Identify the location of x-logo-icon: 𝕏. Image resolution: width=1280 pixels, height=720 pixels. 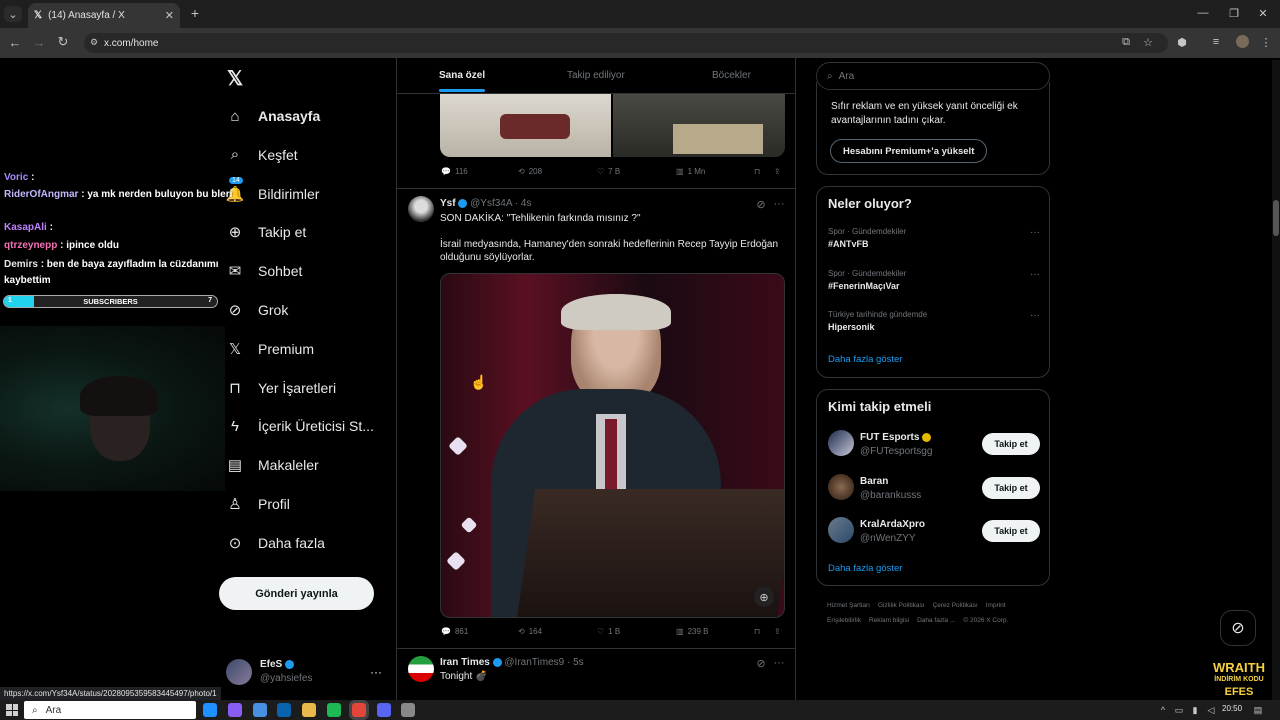
(235, 78).